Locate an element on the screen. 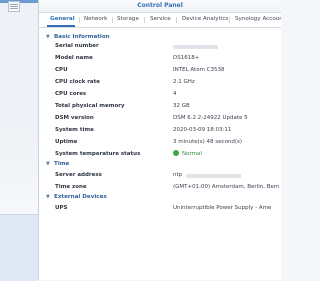  value-model-name: DS1618+ is located at coordinates (186, 58).